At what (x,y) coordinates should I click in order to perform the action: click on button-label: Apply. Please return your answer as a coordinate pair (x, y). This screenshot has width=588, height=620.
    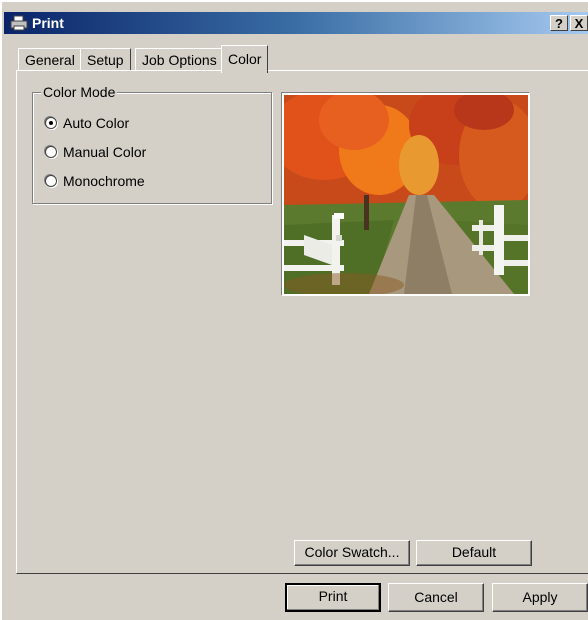
    Looking at the image, I should click on (540, 597).